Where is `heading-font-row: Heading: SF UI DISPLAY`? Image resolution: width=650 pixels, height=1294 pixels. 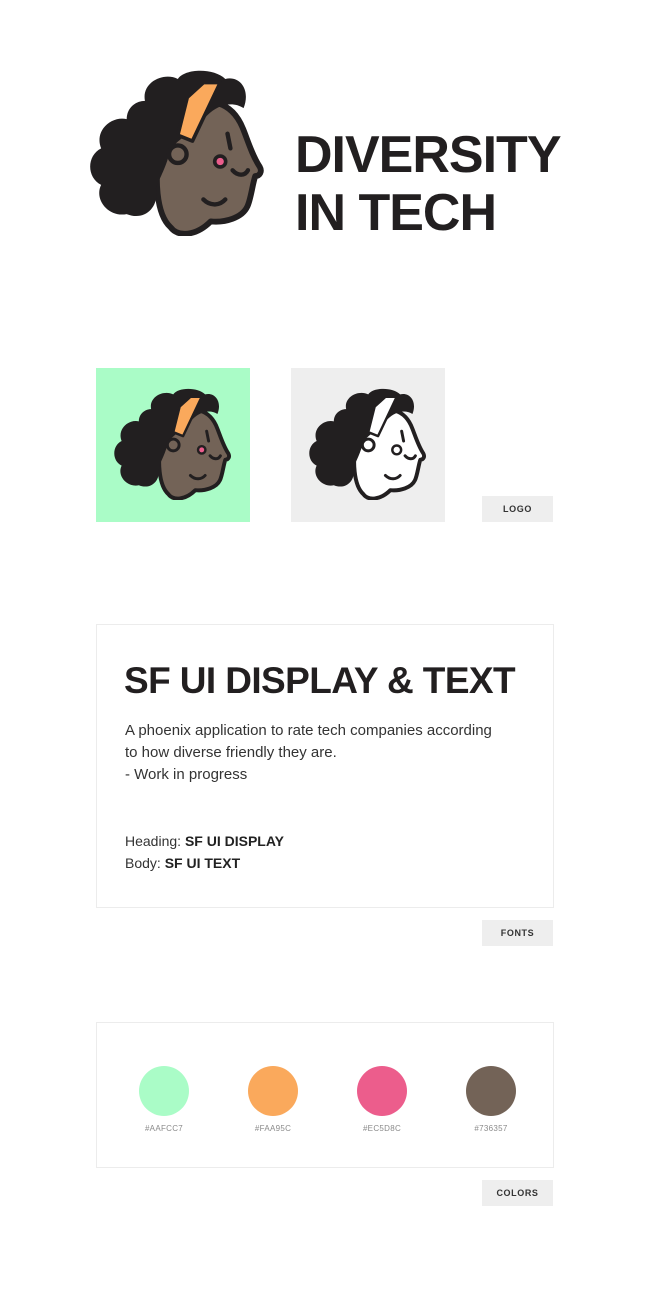
heading-font-row: Heading: SF UI DISPLAY is located at coordinates (204, 841).